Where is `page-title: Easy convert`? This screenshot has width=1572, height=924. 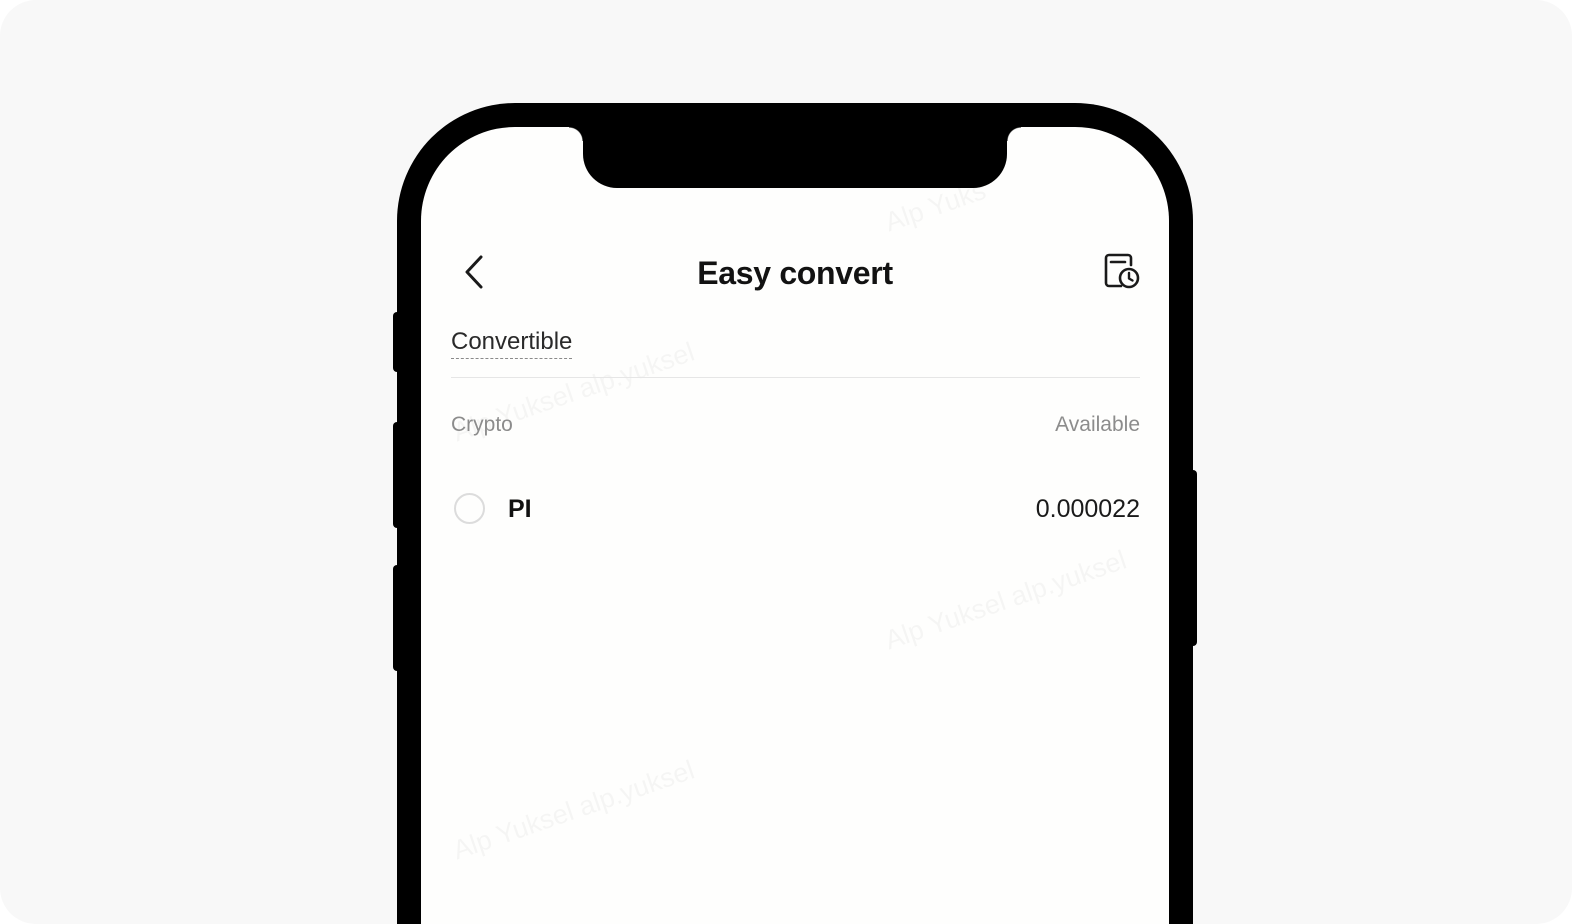 page-title: Easy convert is located at coordinates (795, 273).